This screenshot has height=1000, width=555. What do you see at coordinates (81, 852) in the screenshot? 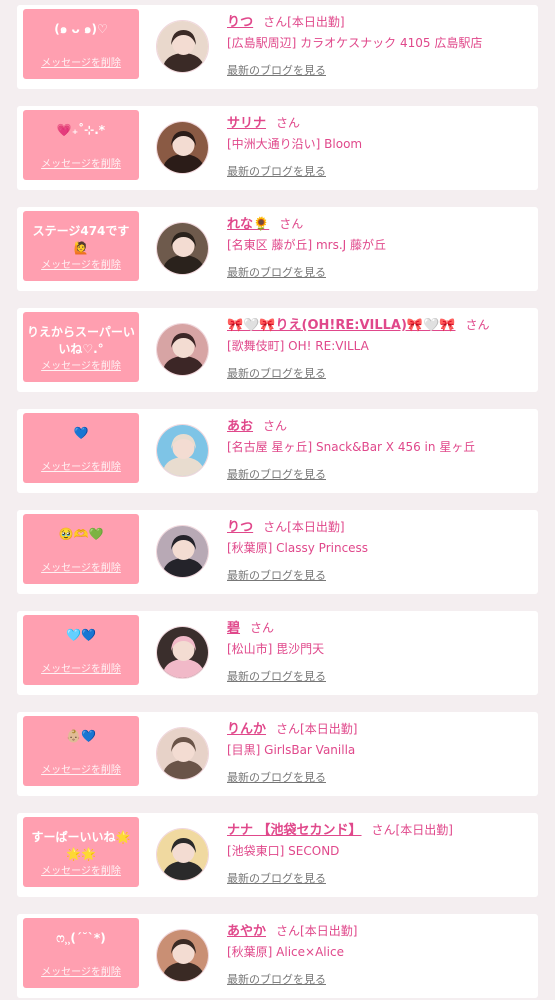
I see `message-box: すーぱーいいね🌟🌟🌟 メッセージを削除` at bounding box center [81, 852].